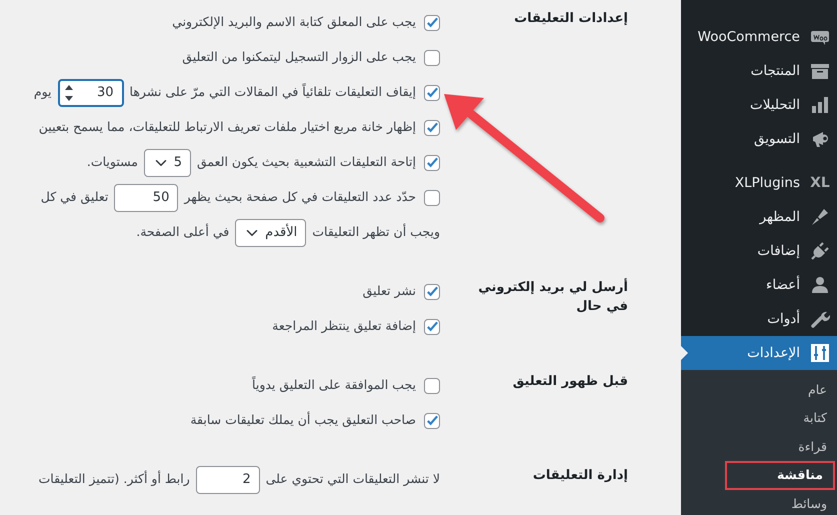 Image resolution: width=837 pixels, height=515 pixels. What do you see at coordinates (353, 479) in the screenshot?
I see `option-label: لا تنشر التعليقات التي تحتوي على` at bounding box center [353, 479].